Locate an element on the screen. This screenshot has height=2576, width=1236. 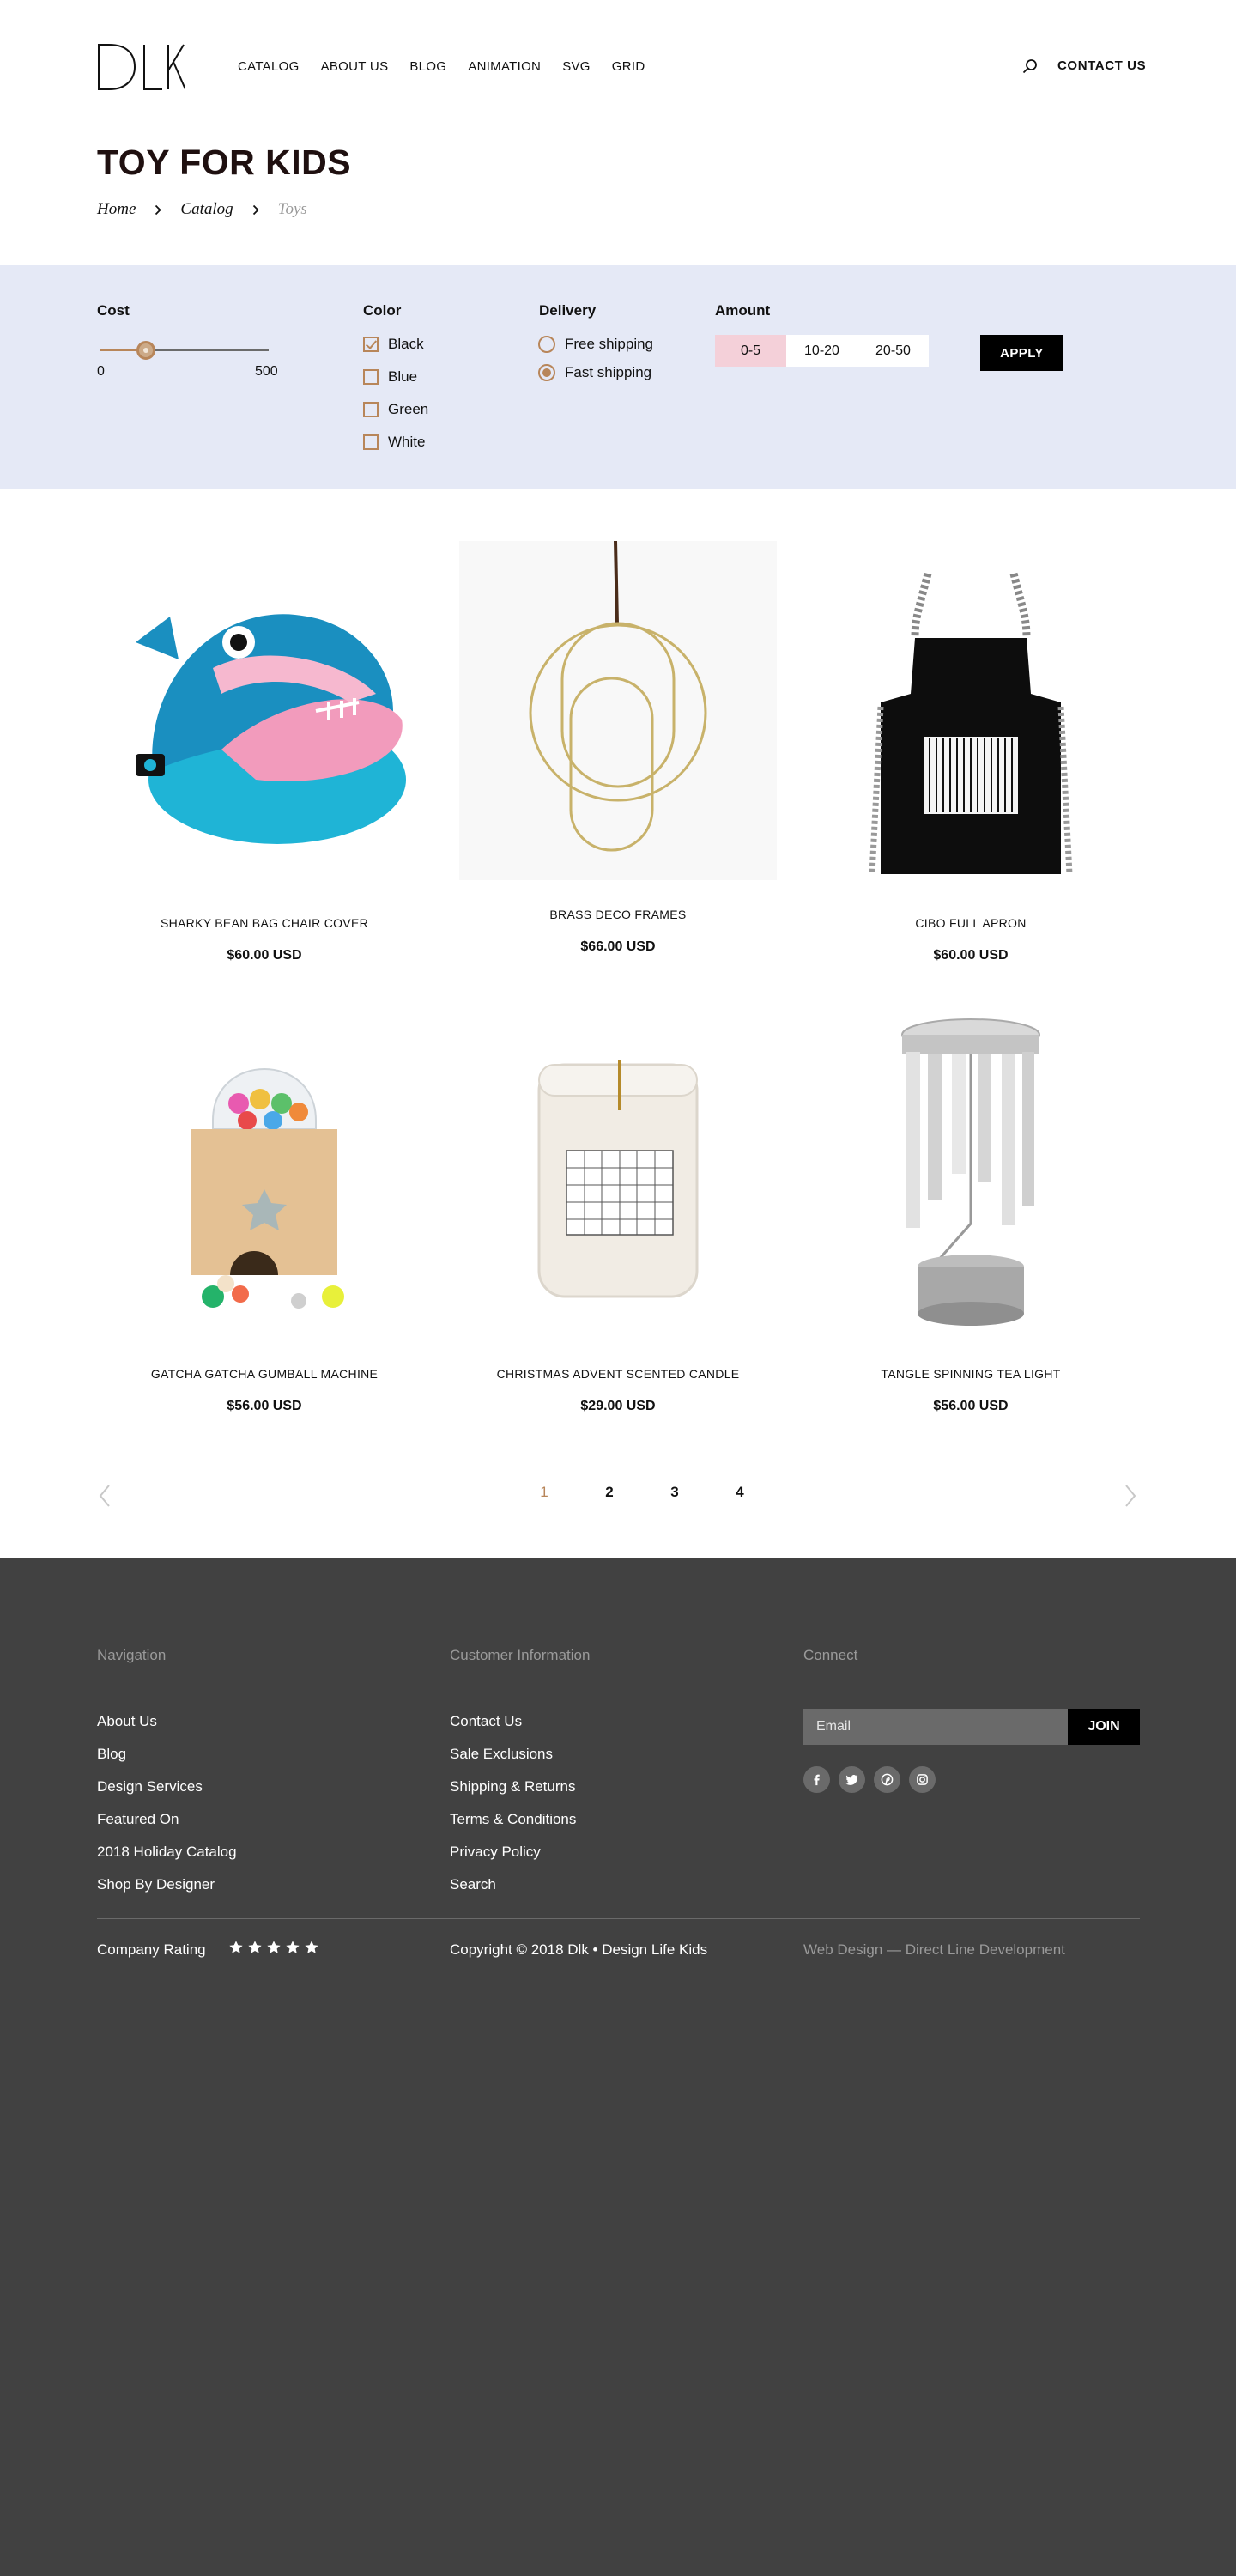
checkbox-checked is located at coordinates (371, 345).